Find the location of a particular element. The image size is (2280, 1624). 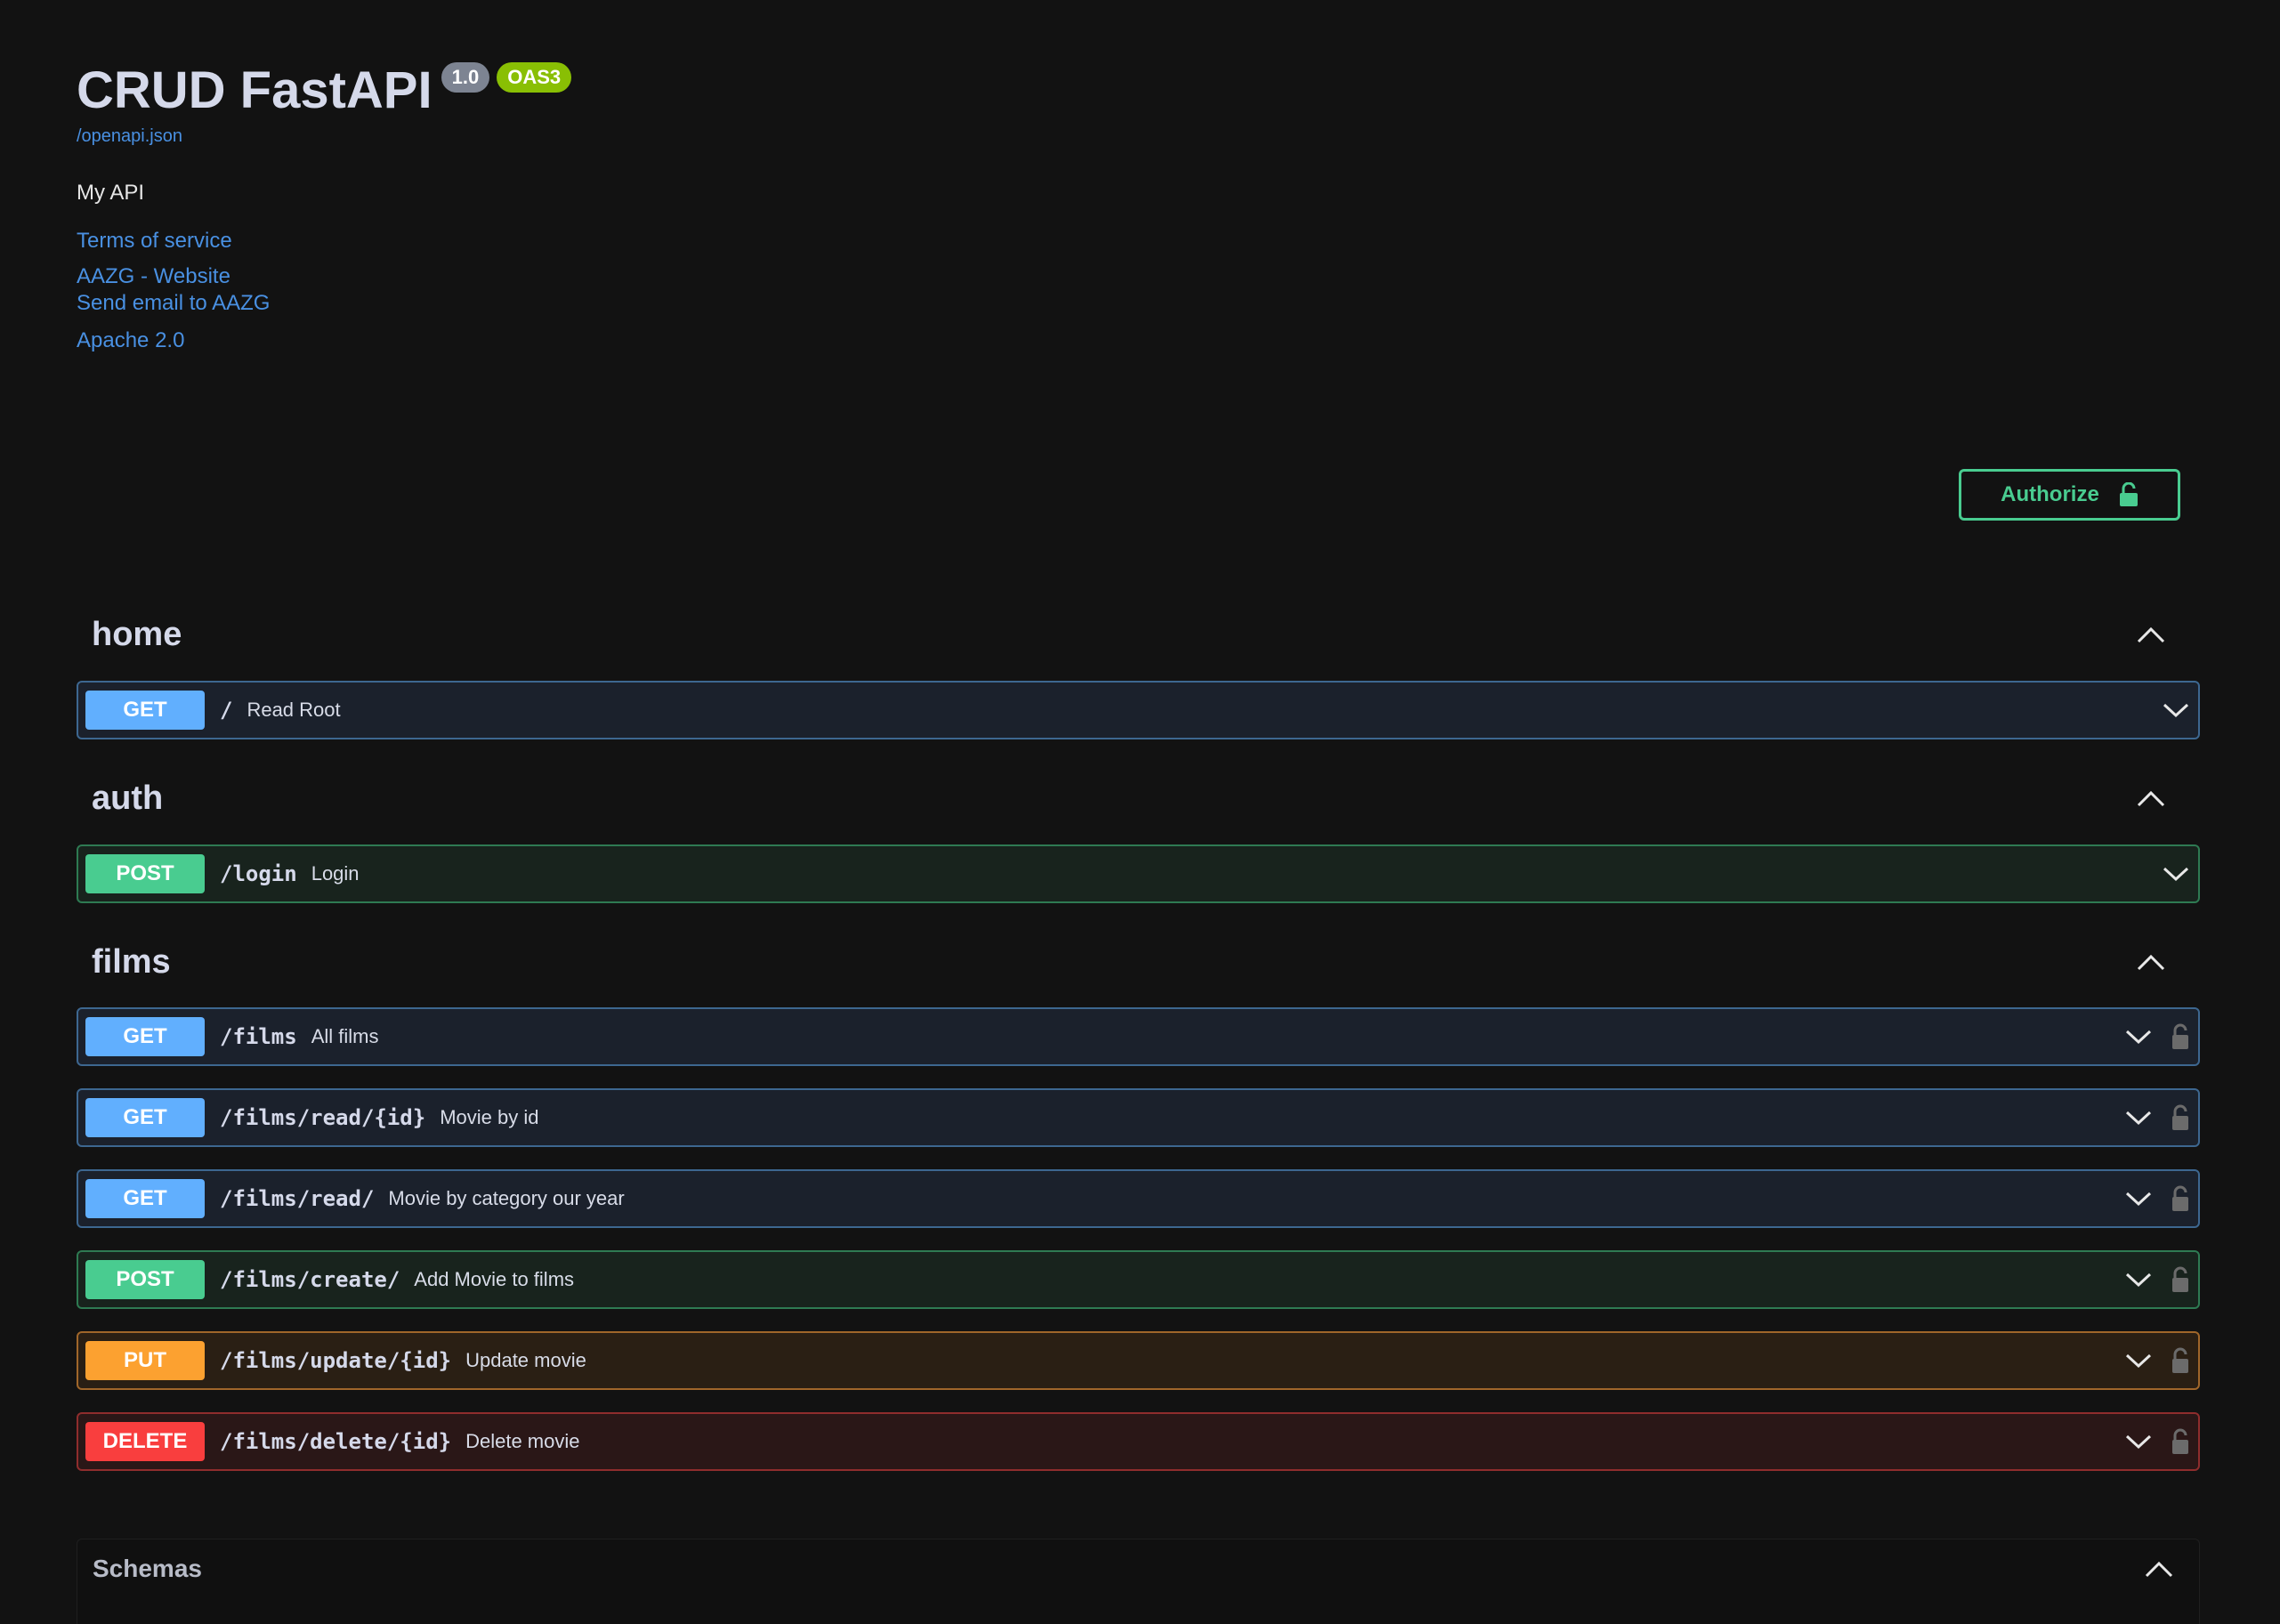

api-description: My API is located at coordinates (111, 193).